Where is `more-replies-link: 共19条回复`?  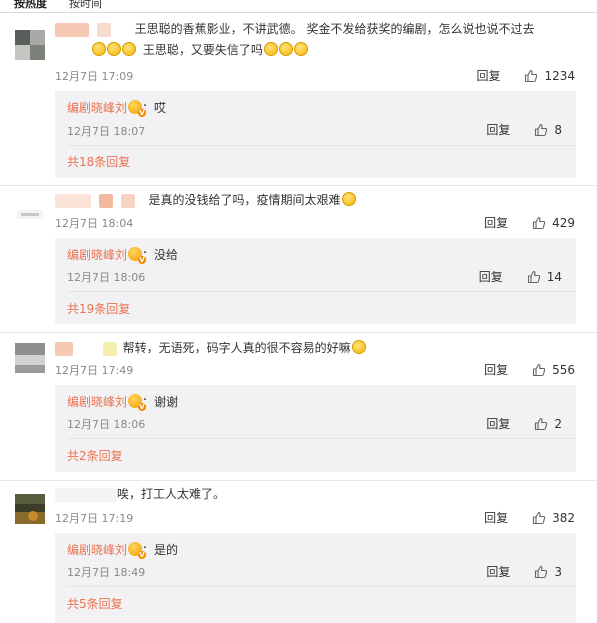 more-replies-link: 共19条回复 is located at coordinates (98, 308).